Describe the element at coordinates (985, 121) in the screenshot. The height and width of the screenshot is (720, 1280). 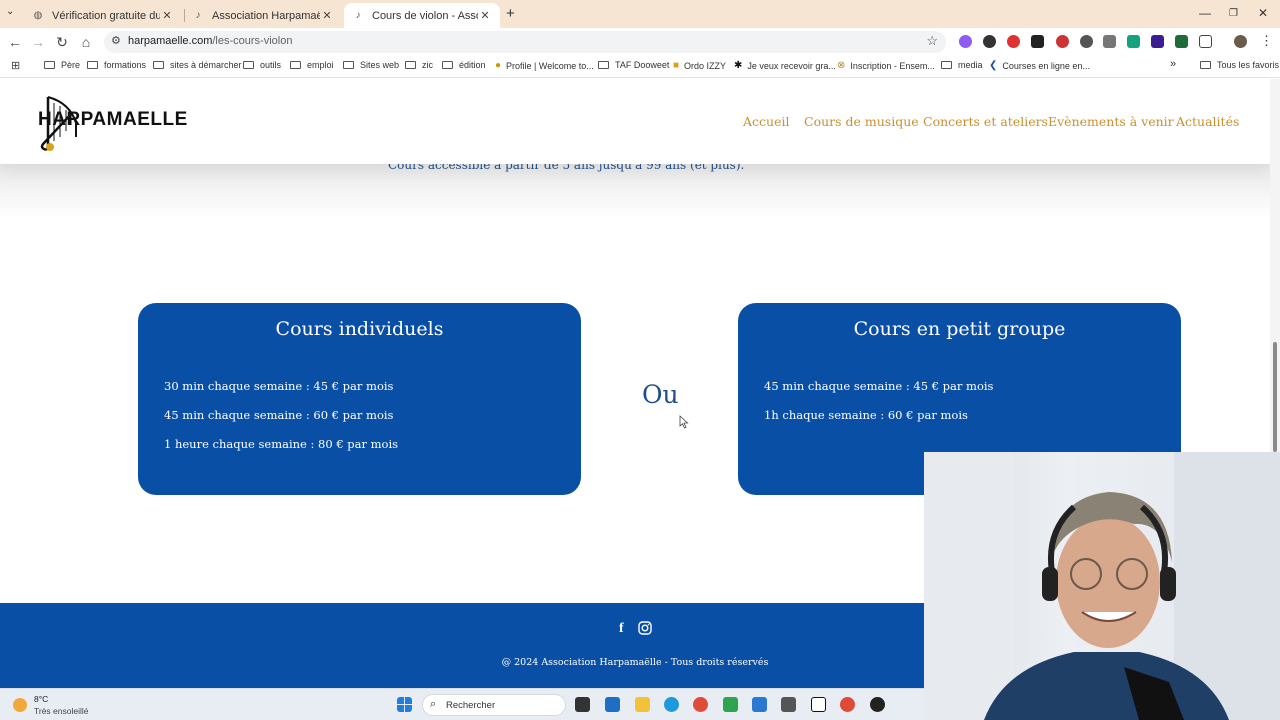
I see `nav-concerts-ateliers: Concerts et ateliers` at that location.